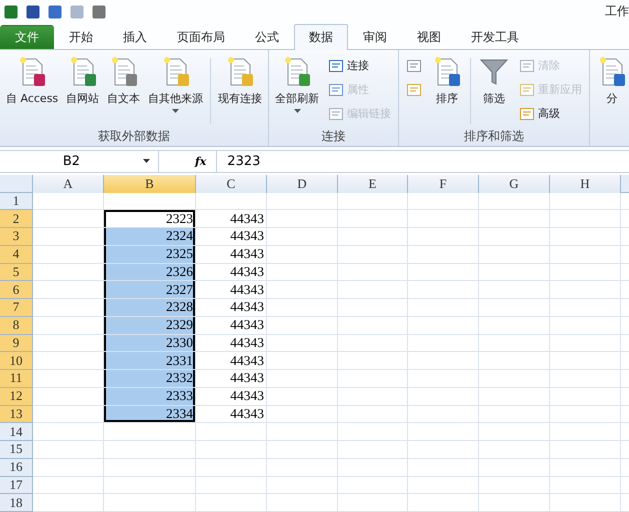  Describe the element at coordinates (267, 36) in the screenshot. I see `ribbon-tab: 公式` at that location.